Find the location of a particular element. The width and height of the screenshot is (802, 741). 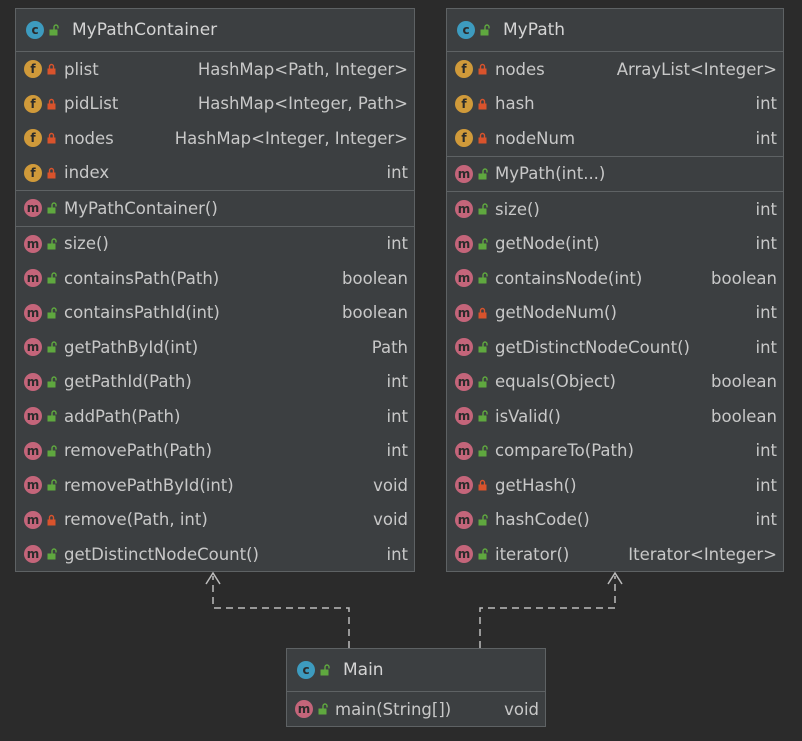

class-header: c MyPath is located at coordinates (615, 30).